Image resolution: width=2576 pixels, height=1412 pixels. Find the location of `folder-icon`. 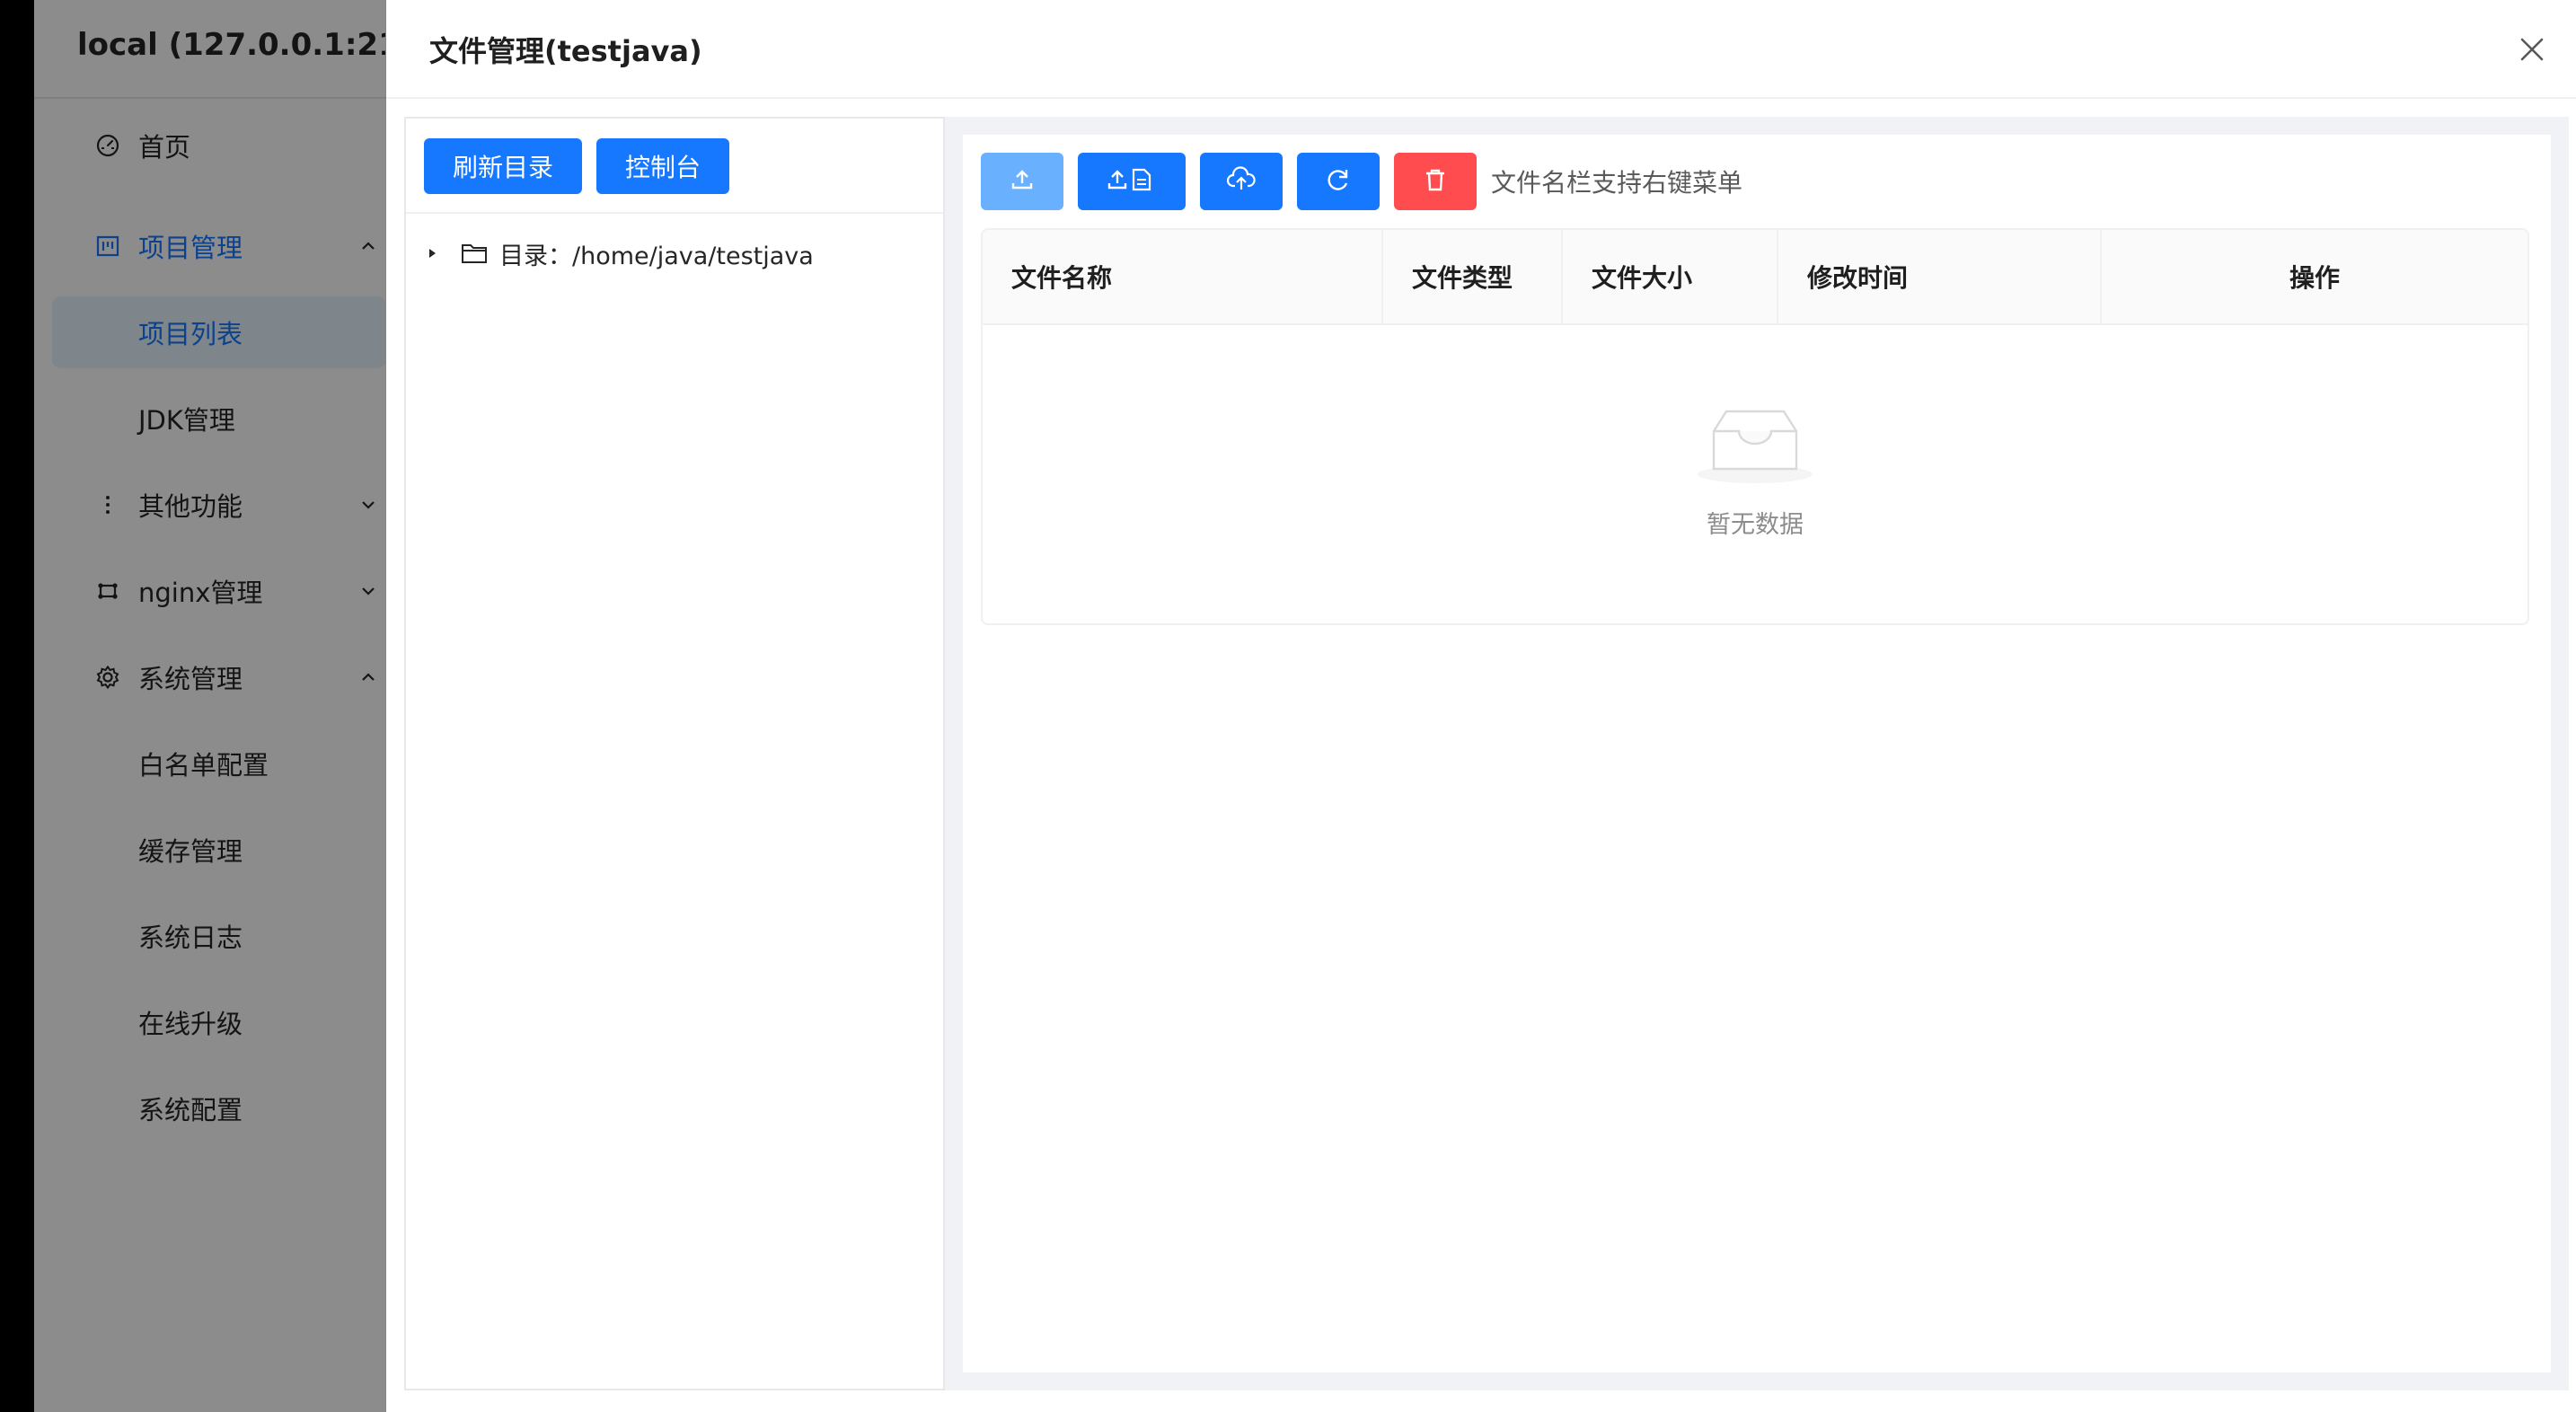

folder-icon is located at coordinates (474, 253).